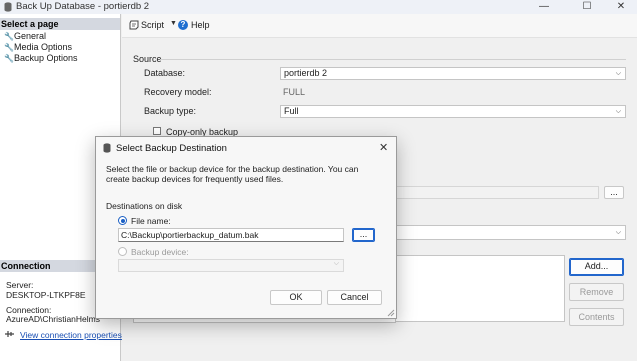  What do you see at coordinates (151, 221) in the screenshot?
I see `file-name-label: File name:` at bounding box center [151, 221].